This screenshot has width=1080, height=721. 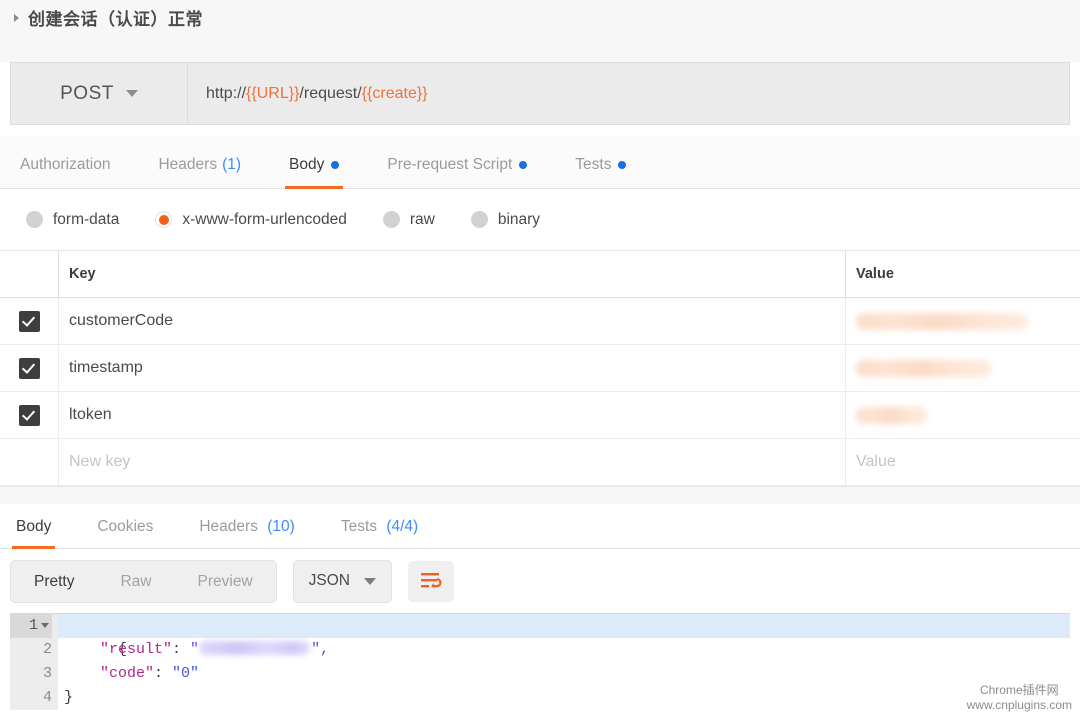 What do you see at coordinates (251, 220) in the screenshot?
I see `radio-x-www-form-urlencoded: x-www-form-urlencoded` at bounding box center [251, 220].